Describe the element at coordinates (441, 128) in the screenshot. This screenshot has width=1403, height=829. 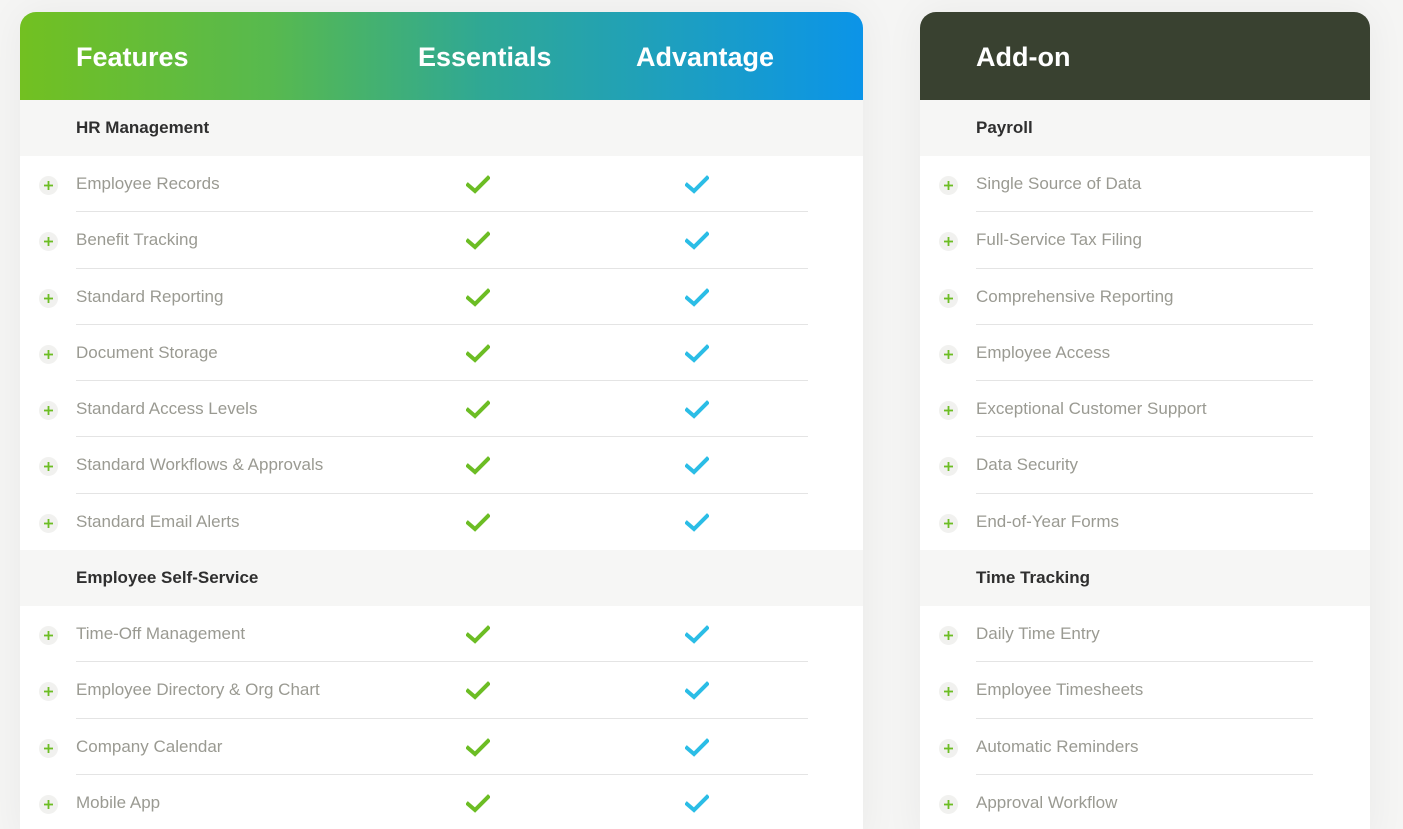
I see `section-header: HR Management` at that location.